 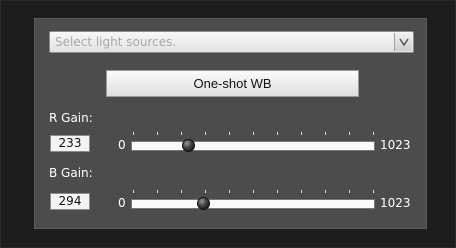 I want to click on light-source-select: Select light sources., so click(x=231, y=42).